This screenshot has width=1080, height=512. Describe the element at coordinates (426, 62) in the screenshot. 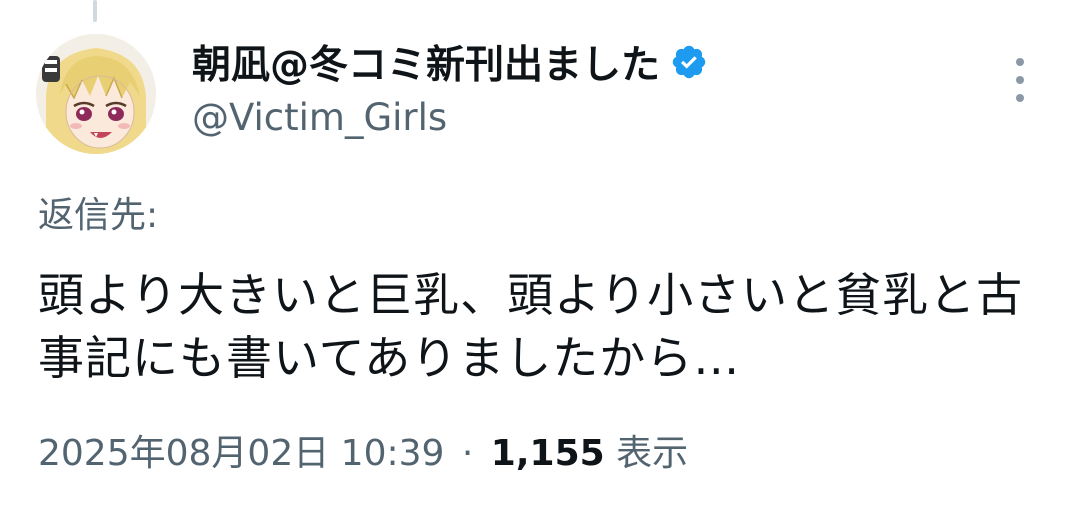

I see `display-name: 朝凪@冬コミ新刊出ました` at that location.